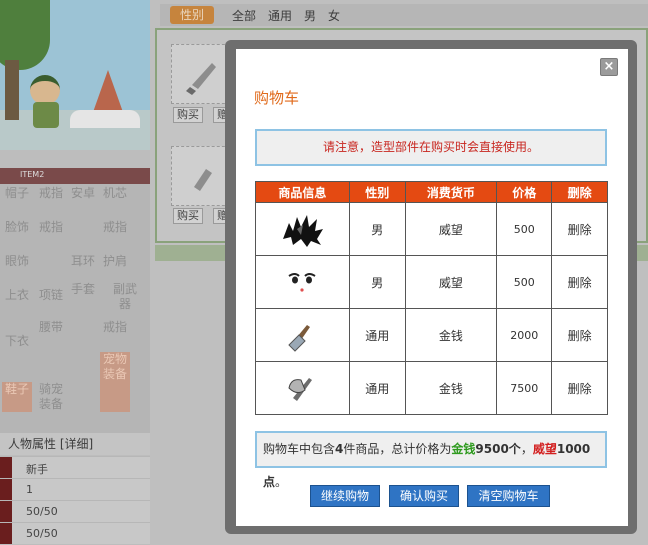 The height and width of the screenshot is (545, 648). What do you see at coordinates (508, 496) in the screenshot?
I see `clear-cart-button: 清空购物车` at bounding box center [508, 496].